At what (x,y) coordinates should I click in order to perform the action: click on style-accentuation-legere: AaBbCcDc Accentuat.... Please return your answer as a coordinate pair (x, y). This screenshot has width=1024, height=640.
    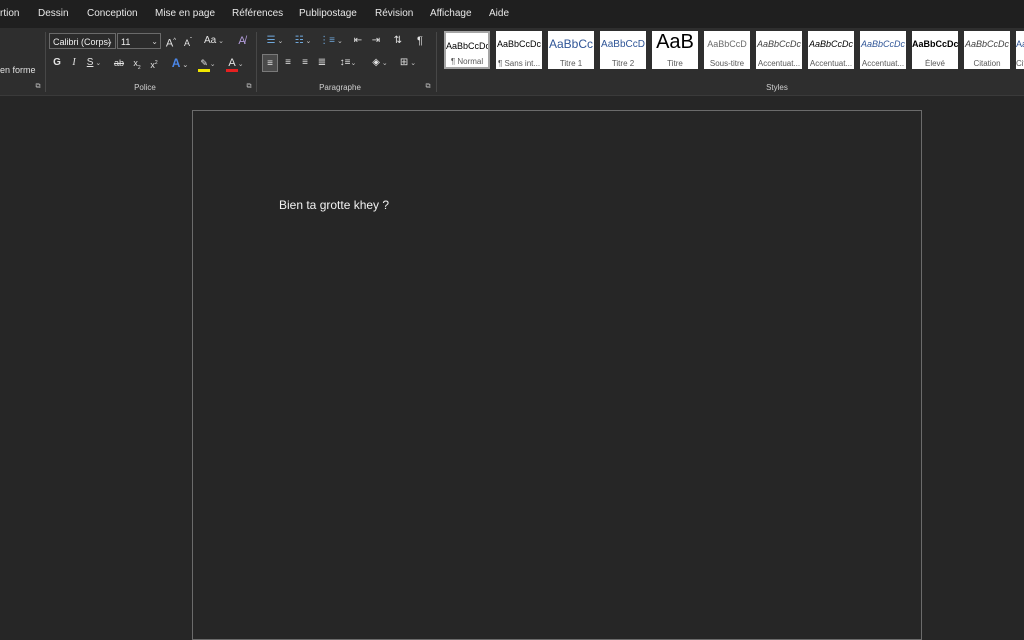
    Looking at the image, I should click on (779, 50).